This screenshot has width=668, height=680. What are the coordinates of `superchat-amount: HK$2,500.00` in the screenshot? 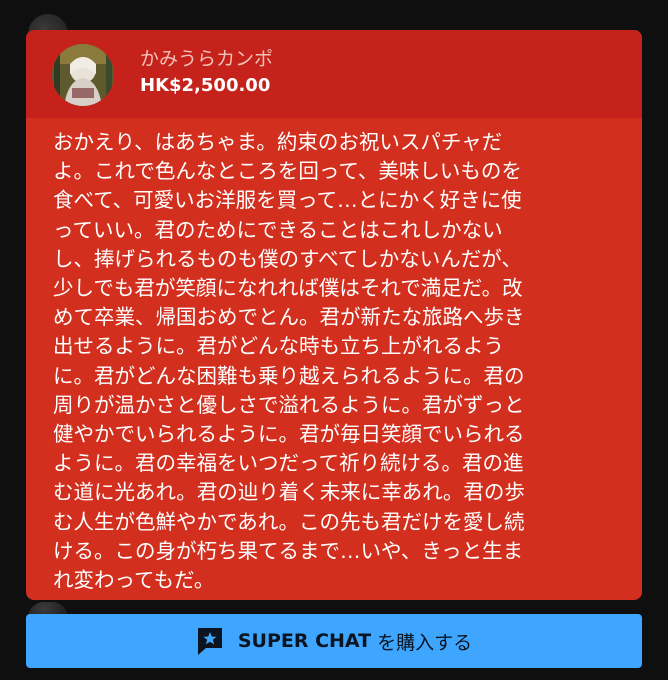 It's located at (205, 85).